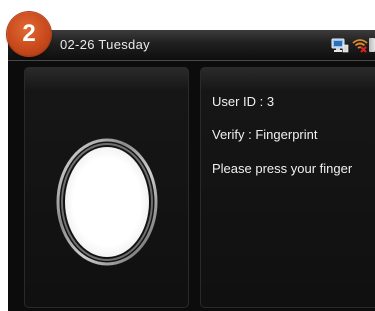  I want to click on press-finger-prompt: Please press your finger, so click(282, 168).